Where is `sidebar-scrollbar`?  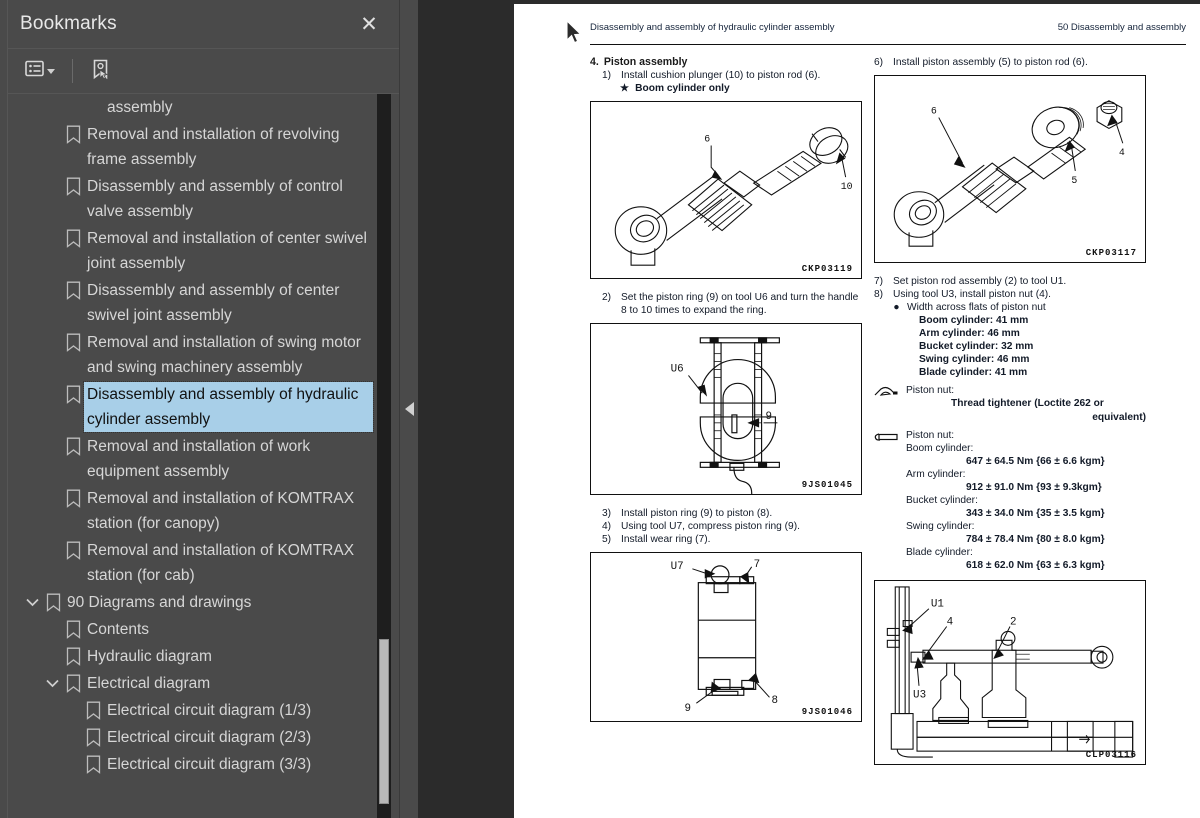 sidebar-scrollbar is located at coordinates (384, 456).